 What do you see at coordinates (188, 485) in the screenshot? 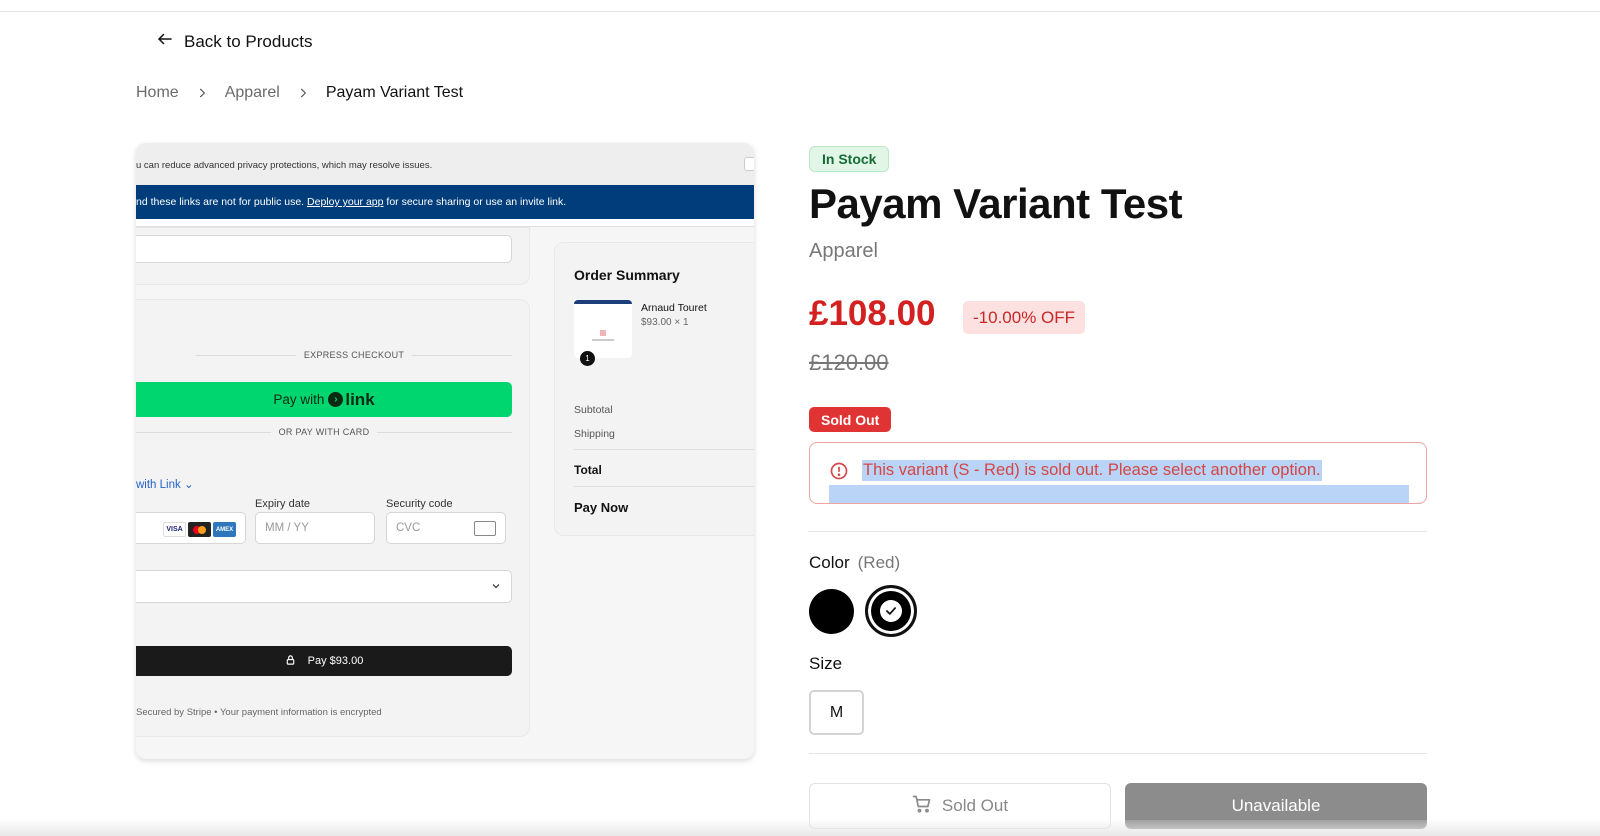
I see `chevron-down-icon: ⌄` at bounding box center [188, 485].